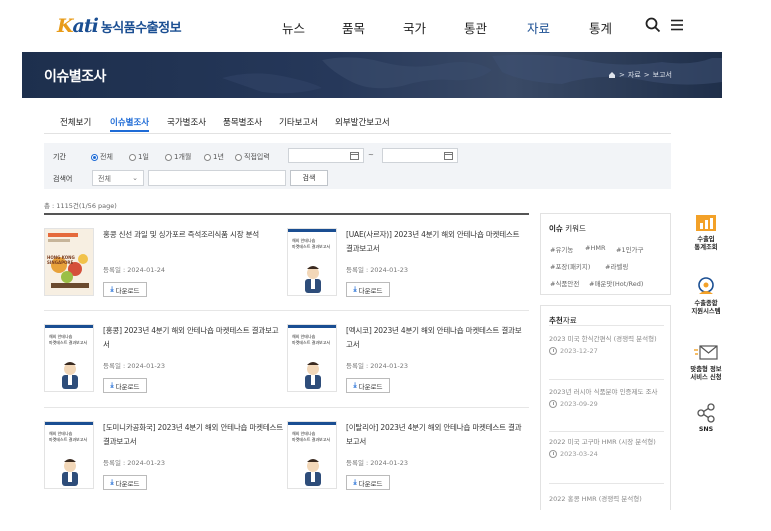 The width and height of the screenshot is (771, 531). I want to click on nav-item-products: 품목, so click(353, 27).